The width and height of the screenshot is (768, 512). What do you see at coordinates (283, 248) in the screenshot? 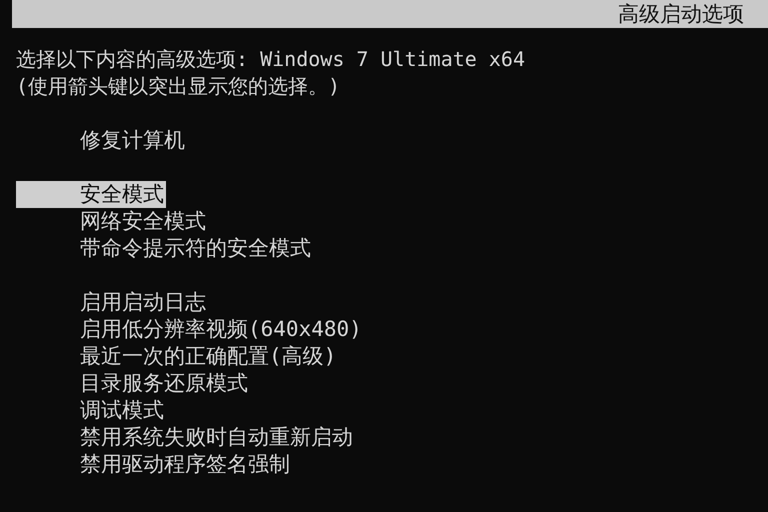
I see `boot-option: 带命令提示符的安全模式` at bounding box center [283, 248].